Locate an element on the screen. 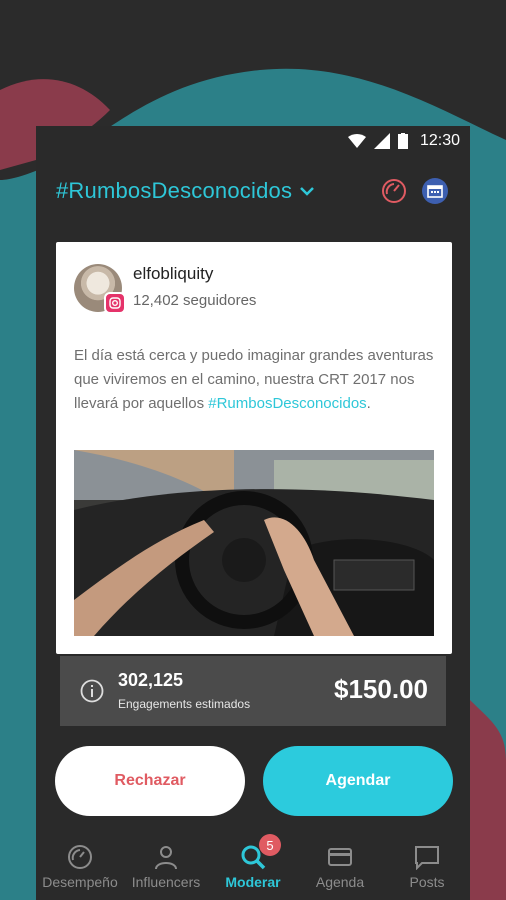  status-bar: 12:30 is located at coordinates (253, 141).